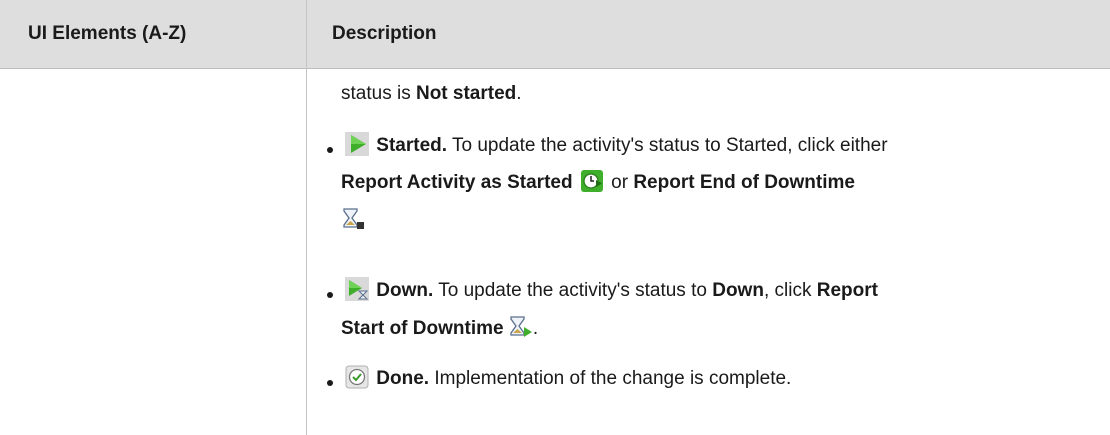 This screenshot has height=435, width=1110. What do you see at coordinates (738, 290) in the screenshot?
I see `down-bold: Down` at bounding box center [738, 290].